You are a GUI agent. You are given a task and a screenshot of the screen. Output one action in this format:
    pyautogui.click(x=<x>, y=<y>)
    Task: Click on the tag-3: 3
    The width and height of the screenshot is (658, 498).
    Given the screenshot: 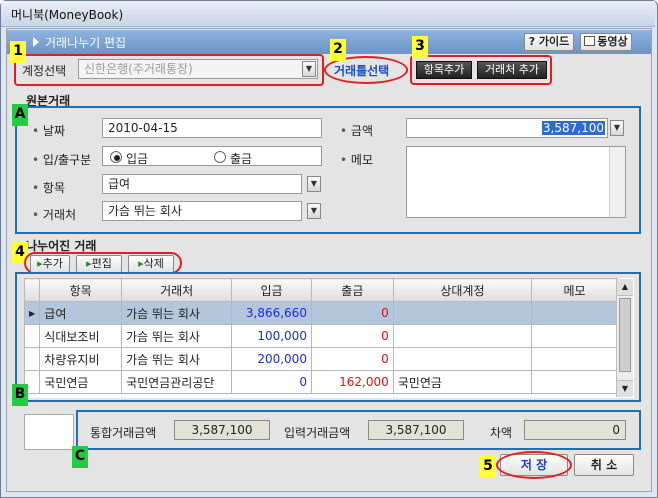 What is the action you would take?
    pyautogui.click(x=420, y=47)
    